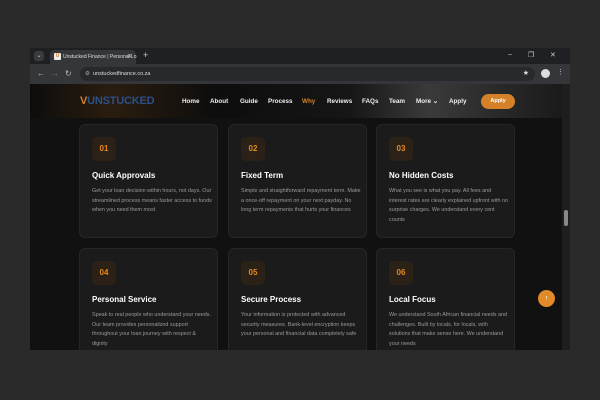 This screenshot has height=400, width=600. Describe the element at coordinates (253, 273) in the screenshot. I see `card-number: 05` at that location.